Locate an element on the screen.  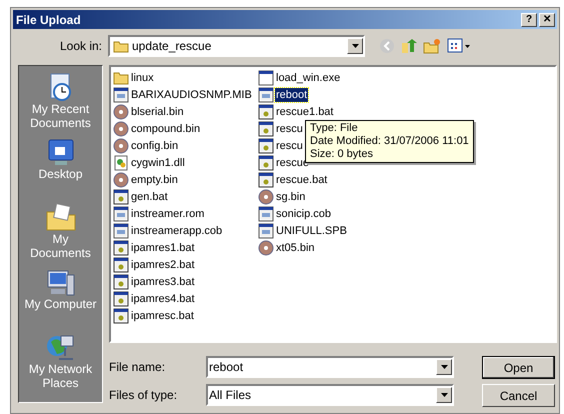
file-item: ipamres1.bat is located at coordinates (163, 247).